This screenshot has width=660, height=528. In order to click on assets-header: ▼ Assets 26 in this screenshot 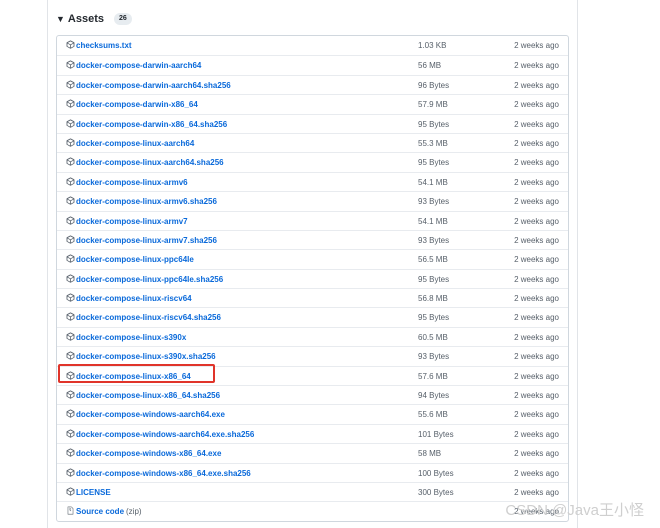, I will do `click(94, 19)`.